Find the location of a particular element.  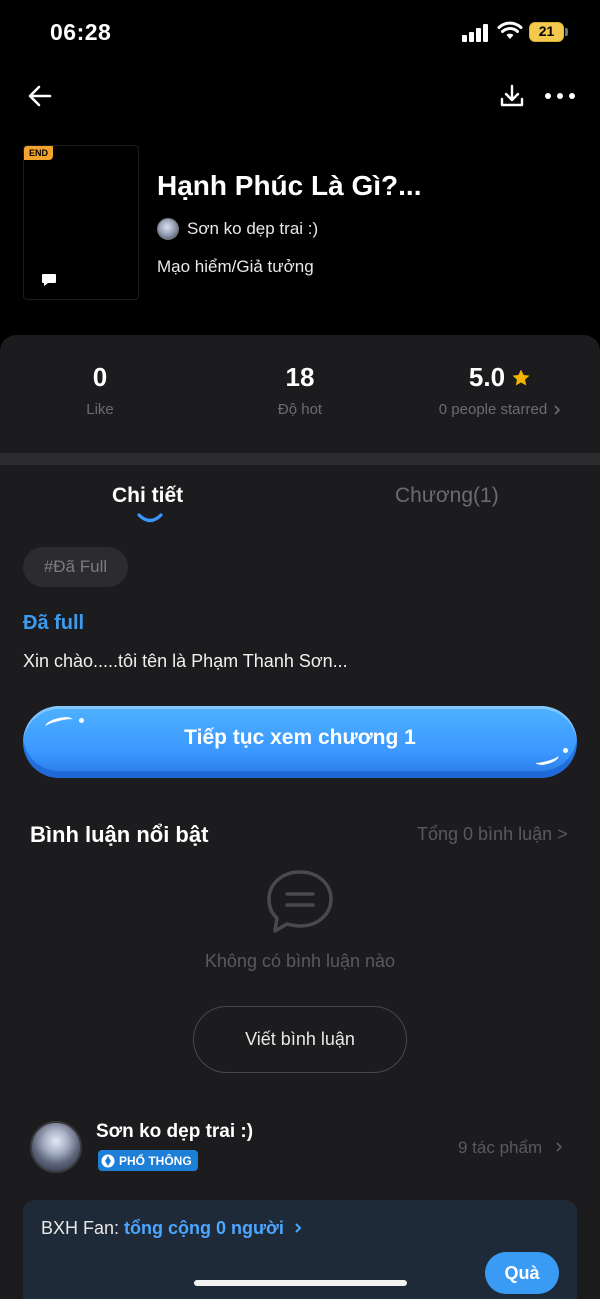

tab-chapters: Chương(1) is located at coordinates (447, 496).